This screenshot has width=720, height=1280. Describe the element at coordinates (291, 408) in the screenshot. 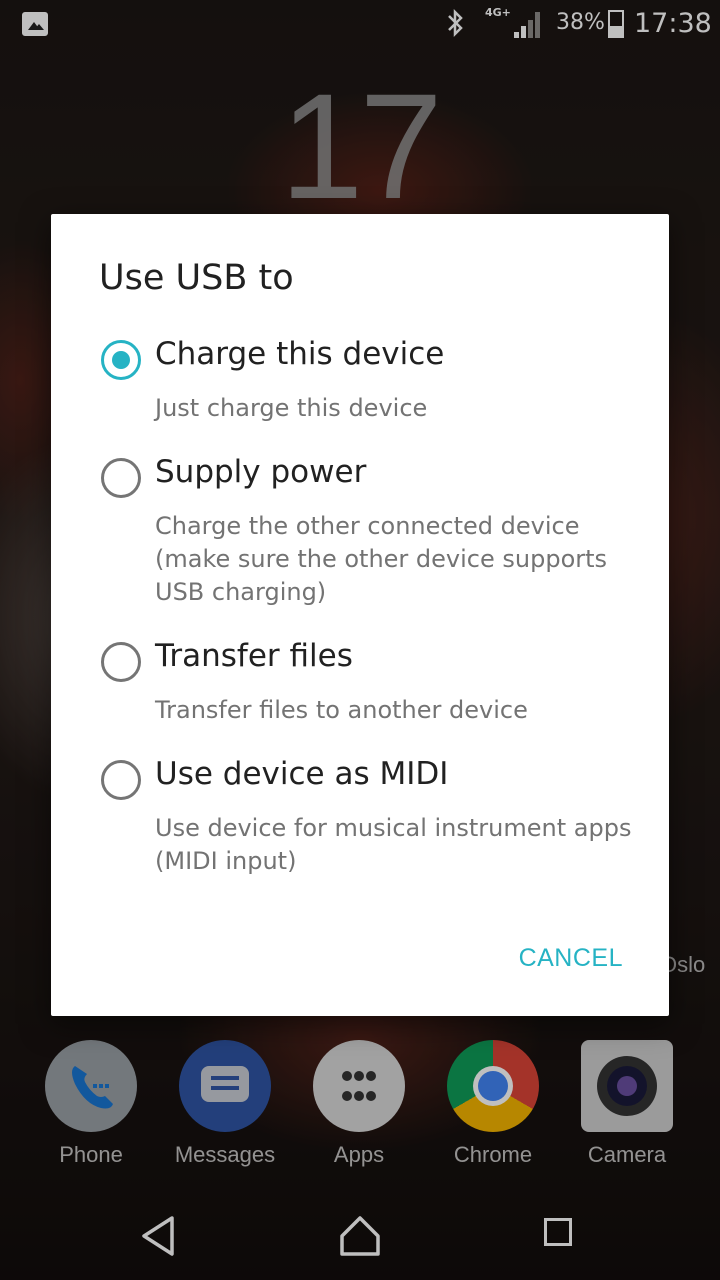

I see `option-description: Just charge this device` at that location.